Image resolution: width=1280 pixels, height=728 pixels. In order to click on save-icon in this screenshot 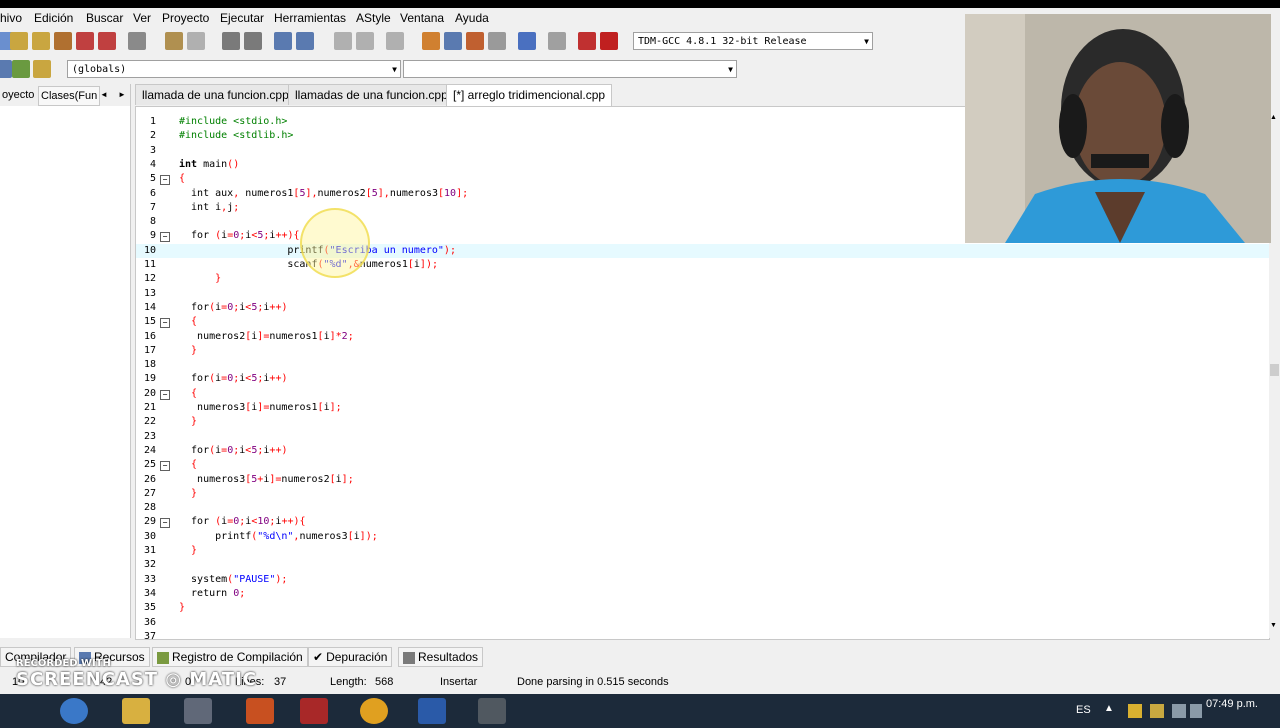, I will do `click(41, 41)`.